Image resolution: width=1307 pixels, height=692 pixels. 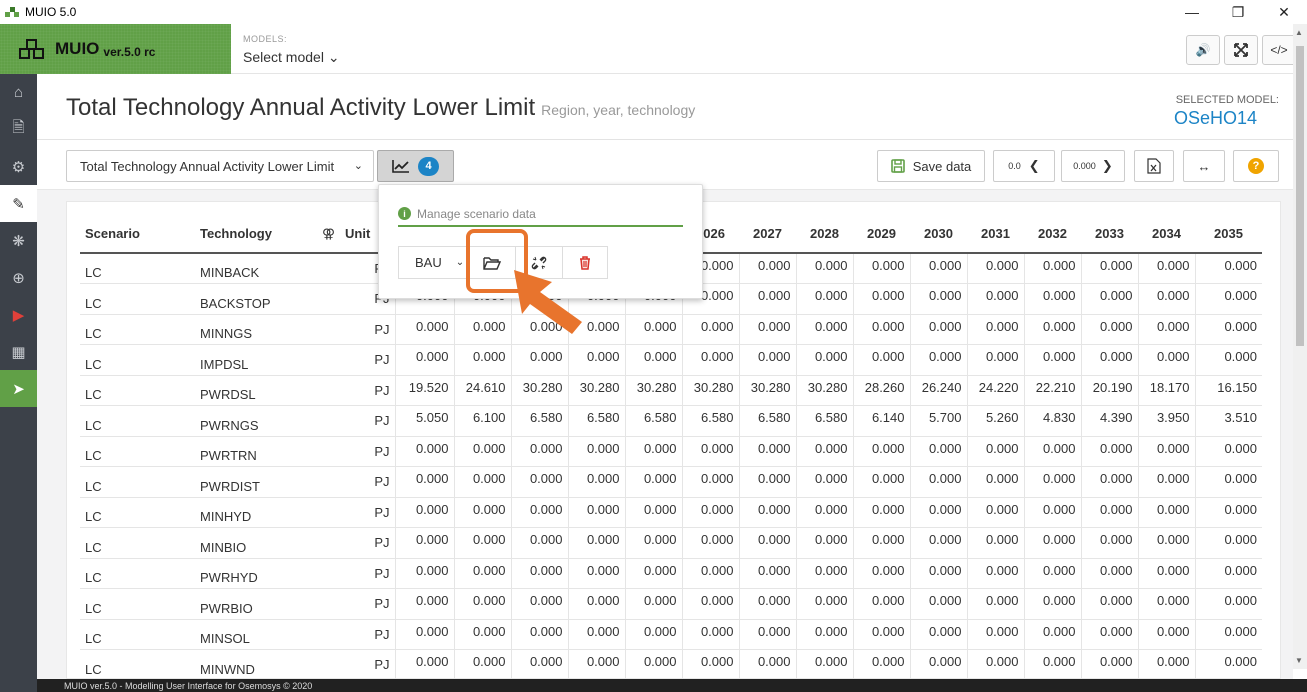 What do you see at coordinates (433, 262) in the screenshot?
I see `scenario-select: BAU ⌄` at bounding box center [433, 262].